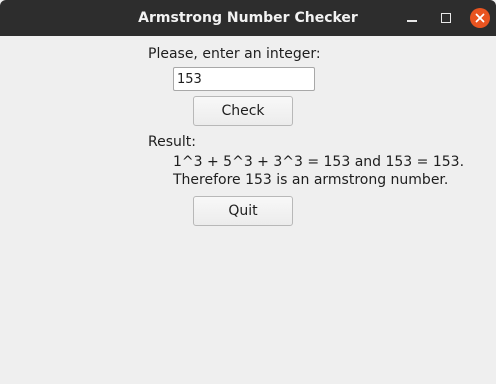 This screenshot has height=384, width=496. I want to click on check-button: Check, so click(243, 111).